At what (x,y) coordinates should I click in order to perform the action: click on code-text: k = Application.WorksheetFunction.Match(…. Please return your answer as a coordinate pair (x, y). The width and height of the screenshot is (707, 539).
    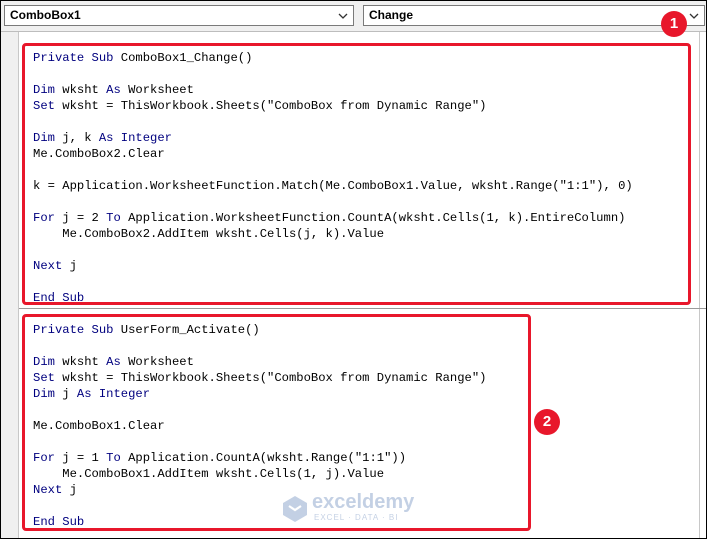
    Looking at the image, I should click on (333, 186).